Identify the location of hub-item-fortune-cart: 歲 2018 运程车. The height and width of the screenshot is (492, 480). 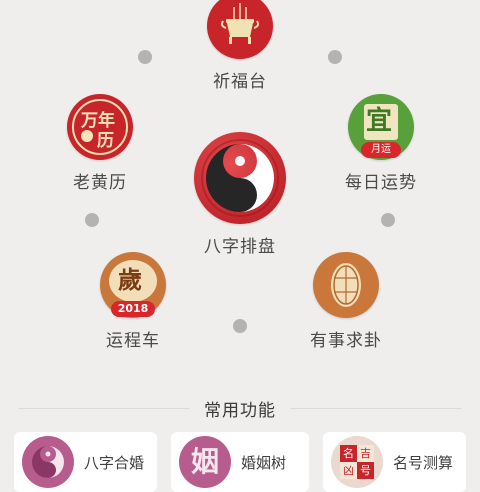
(133, 301).